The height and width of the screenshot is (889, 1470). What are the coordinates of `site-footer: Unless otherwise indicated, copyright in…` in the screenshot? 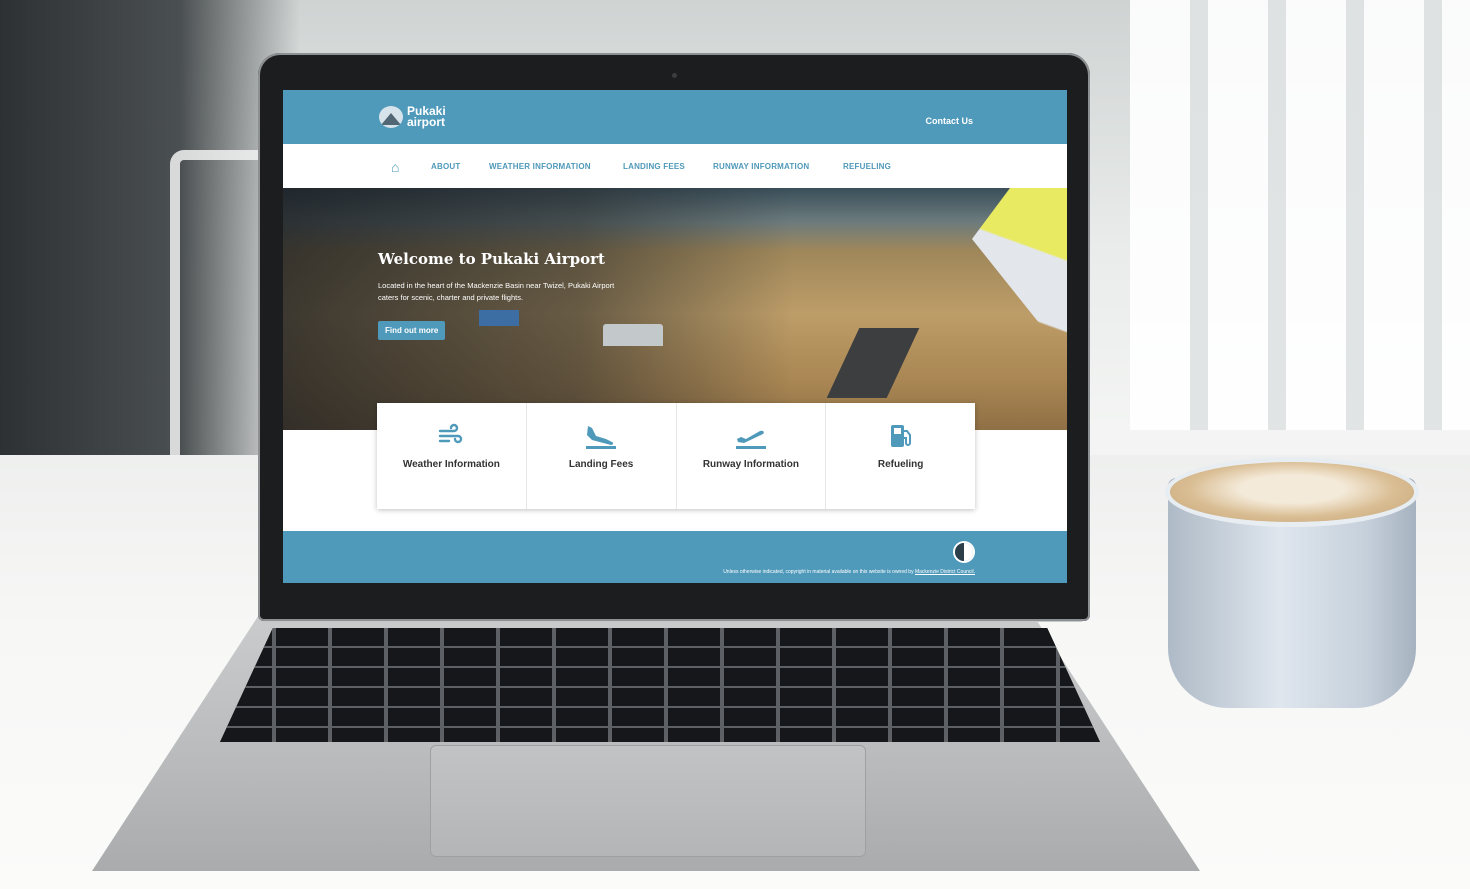 It's located at (675, 557).